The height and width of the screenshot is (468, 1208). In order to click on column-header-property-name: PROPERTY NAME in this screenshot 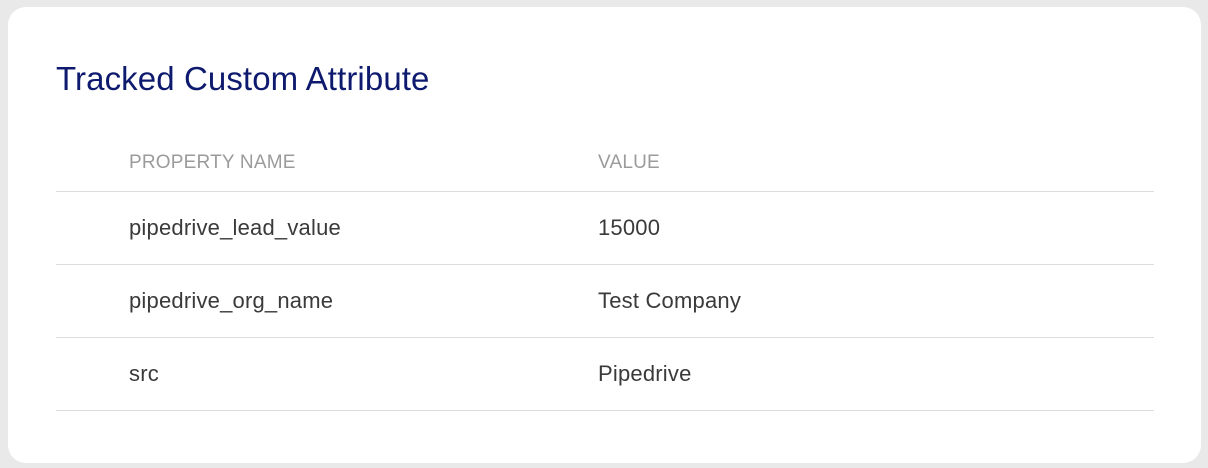, I will do `click(212, 162)`.